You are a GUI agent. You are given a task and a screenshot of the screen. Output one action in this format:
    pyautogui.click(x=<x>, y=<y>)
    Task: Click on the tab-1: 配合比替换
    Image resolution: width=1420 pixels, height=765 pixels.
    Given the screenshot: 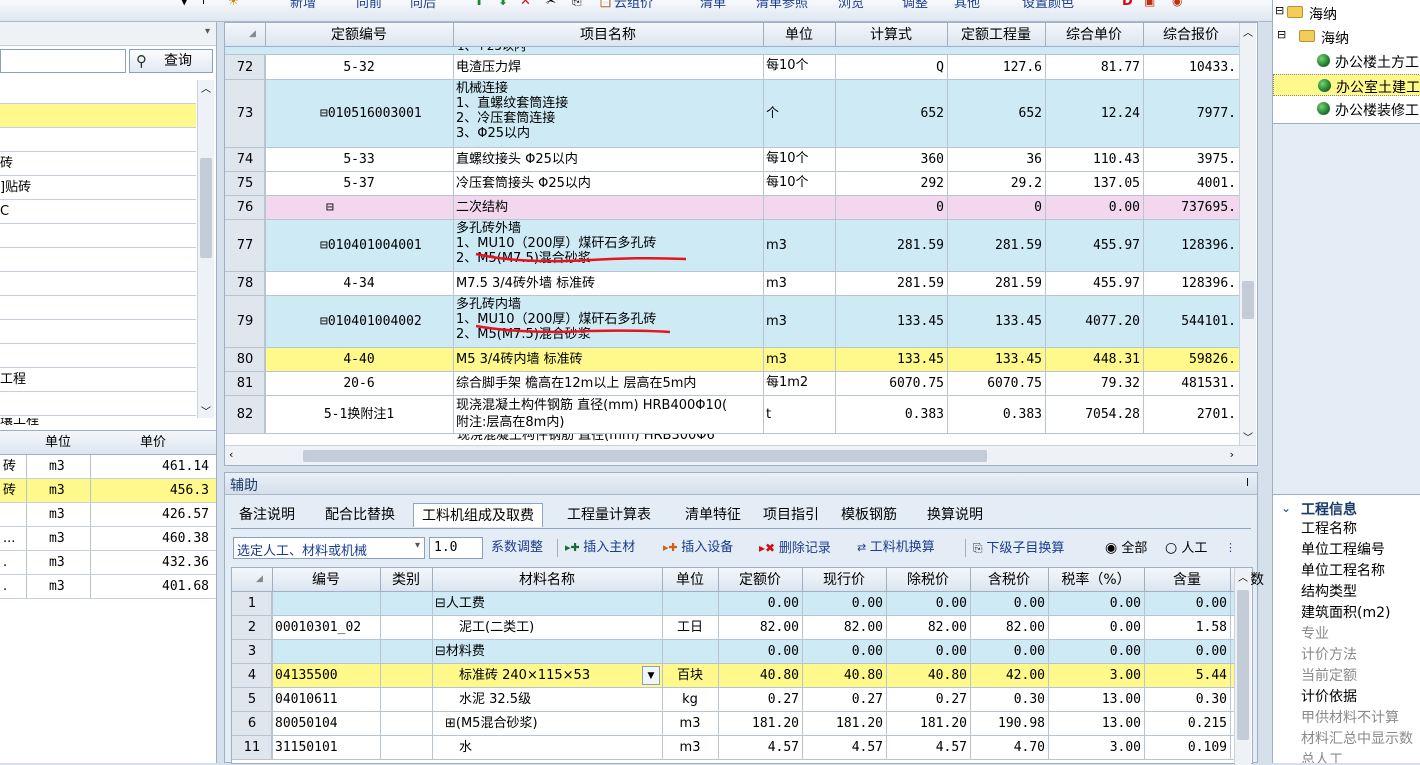 What is the action you would take?
    pyautogui.click(x=360, y=515)
    